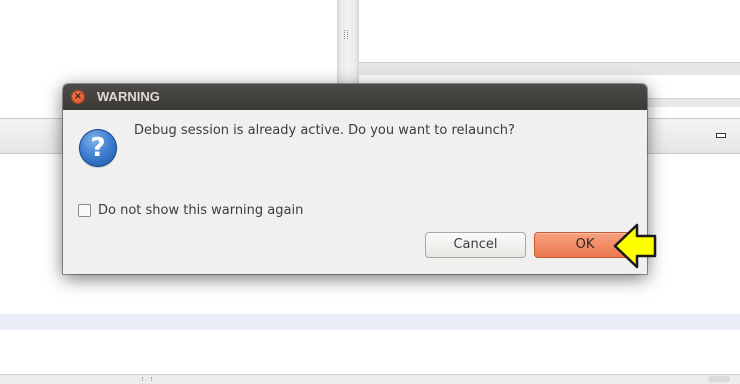 This screenshot has height=384, width=740. What do you see at coordinates (475, 245) in the screenshot?
I see `cancel-button: Cancel` at bounding box center [475, 245].